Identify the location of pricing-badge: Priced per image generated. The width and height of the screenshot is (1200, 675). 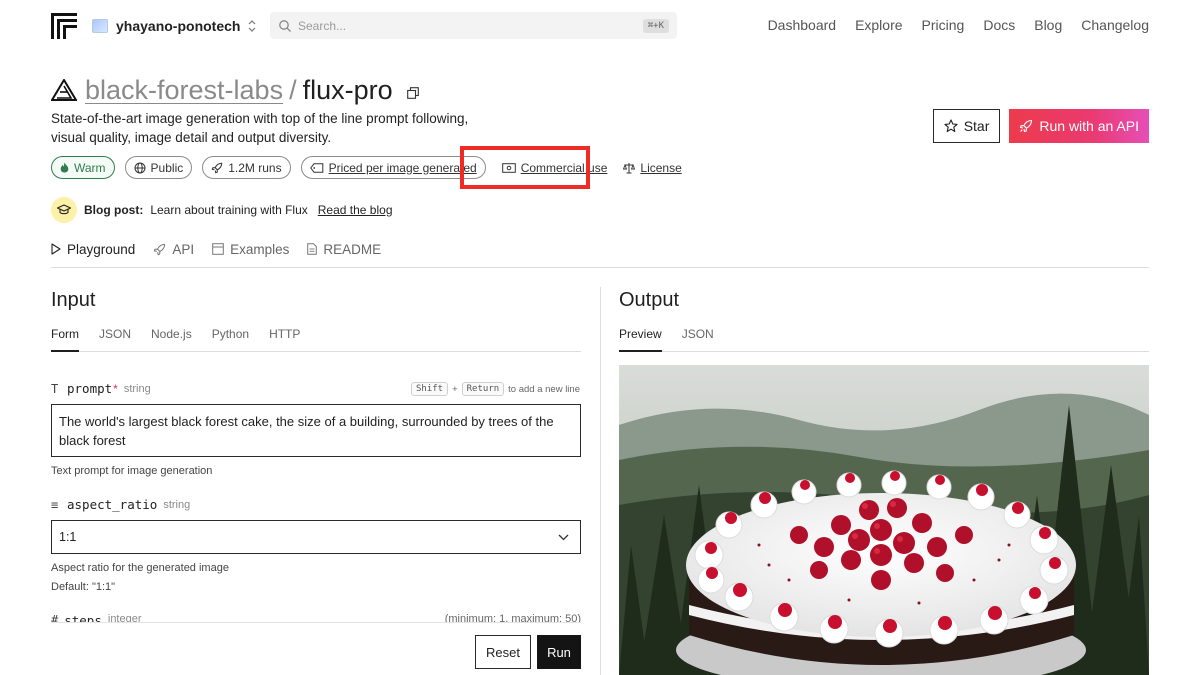
(393, 167).